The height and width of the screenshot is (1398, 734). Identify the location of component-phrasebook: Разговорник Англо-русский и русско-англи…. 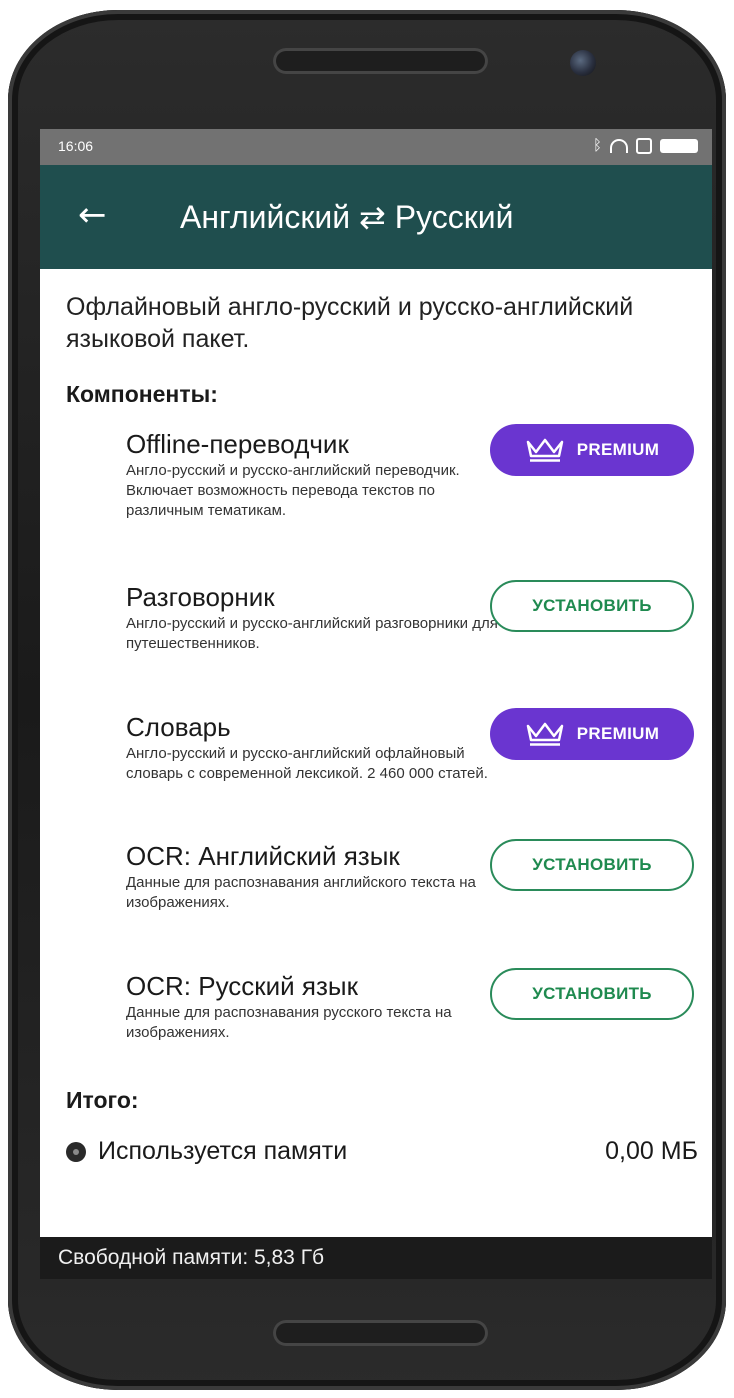
(316, 618).